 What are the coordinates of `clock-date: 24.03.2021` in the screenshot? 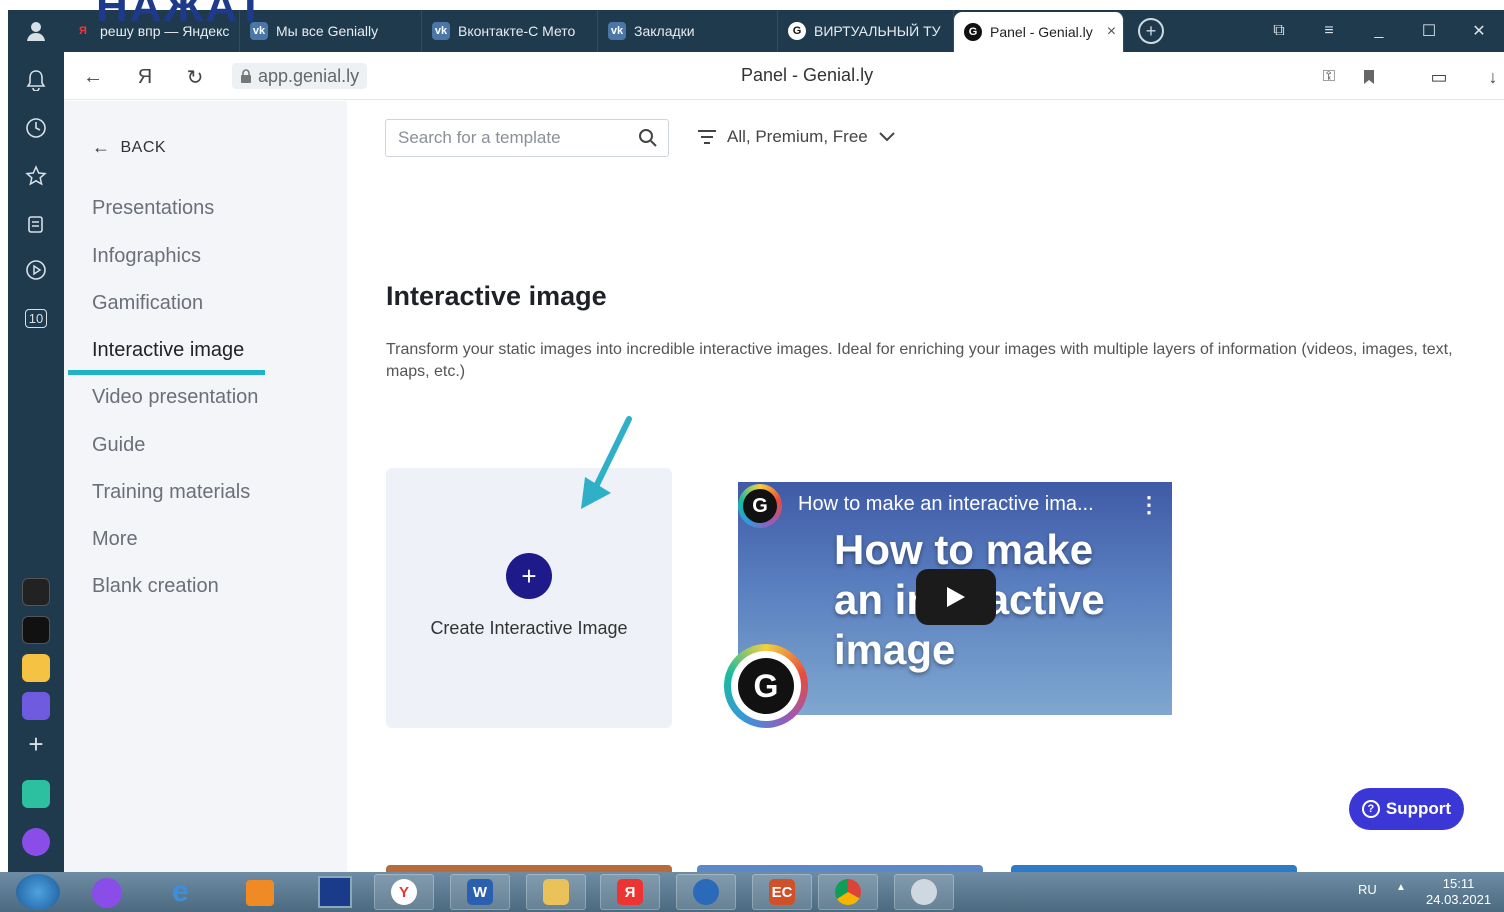 It's located at (1459, 899).